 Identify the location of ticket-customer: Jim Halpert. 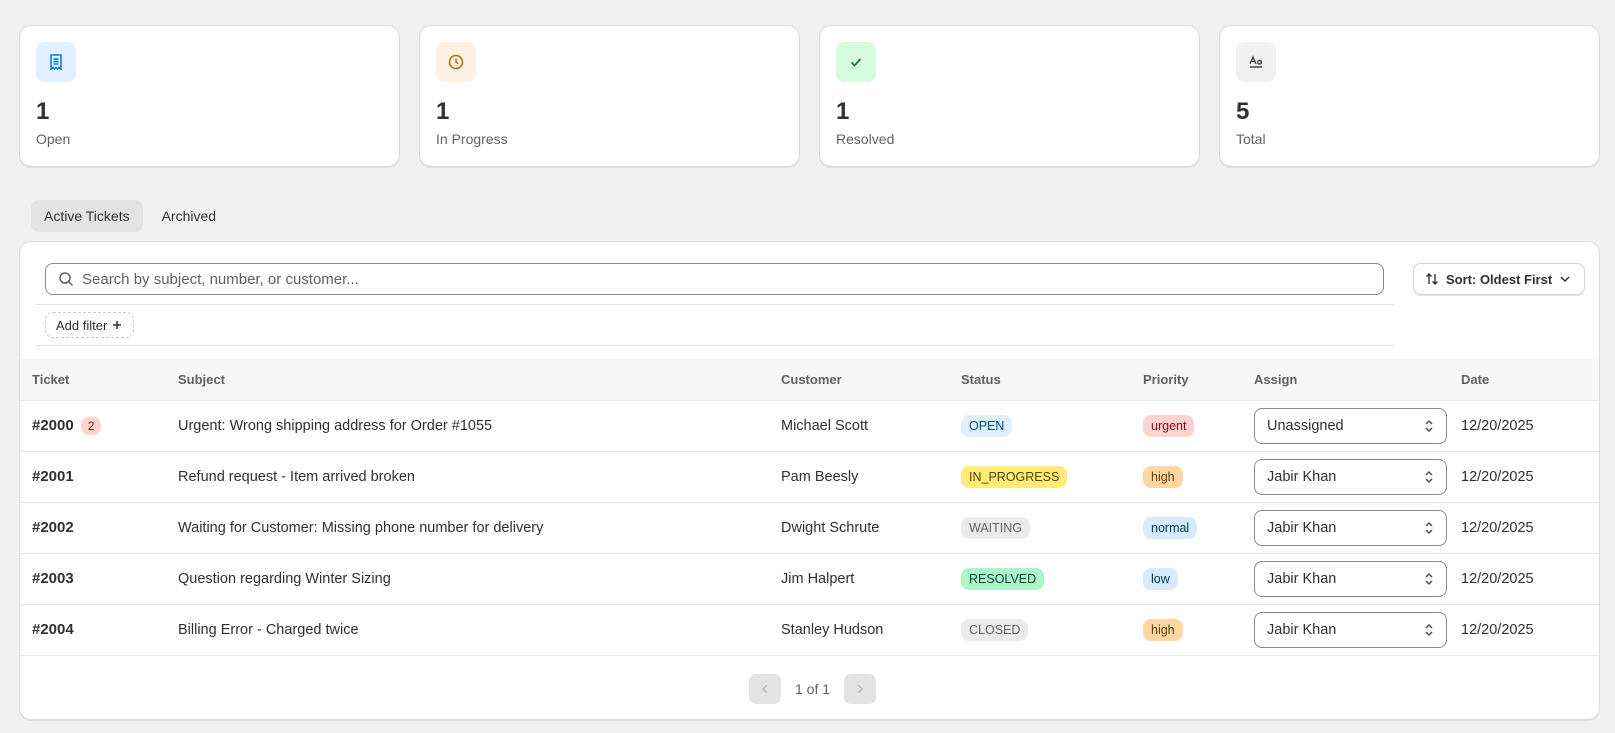
(818, 578).